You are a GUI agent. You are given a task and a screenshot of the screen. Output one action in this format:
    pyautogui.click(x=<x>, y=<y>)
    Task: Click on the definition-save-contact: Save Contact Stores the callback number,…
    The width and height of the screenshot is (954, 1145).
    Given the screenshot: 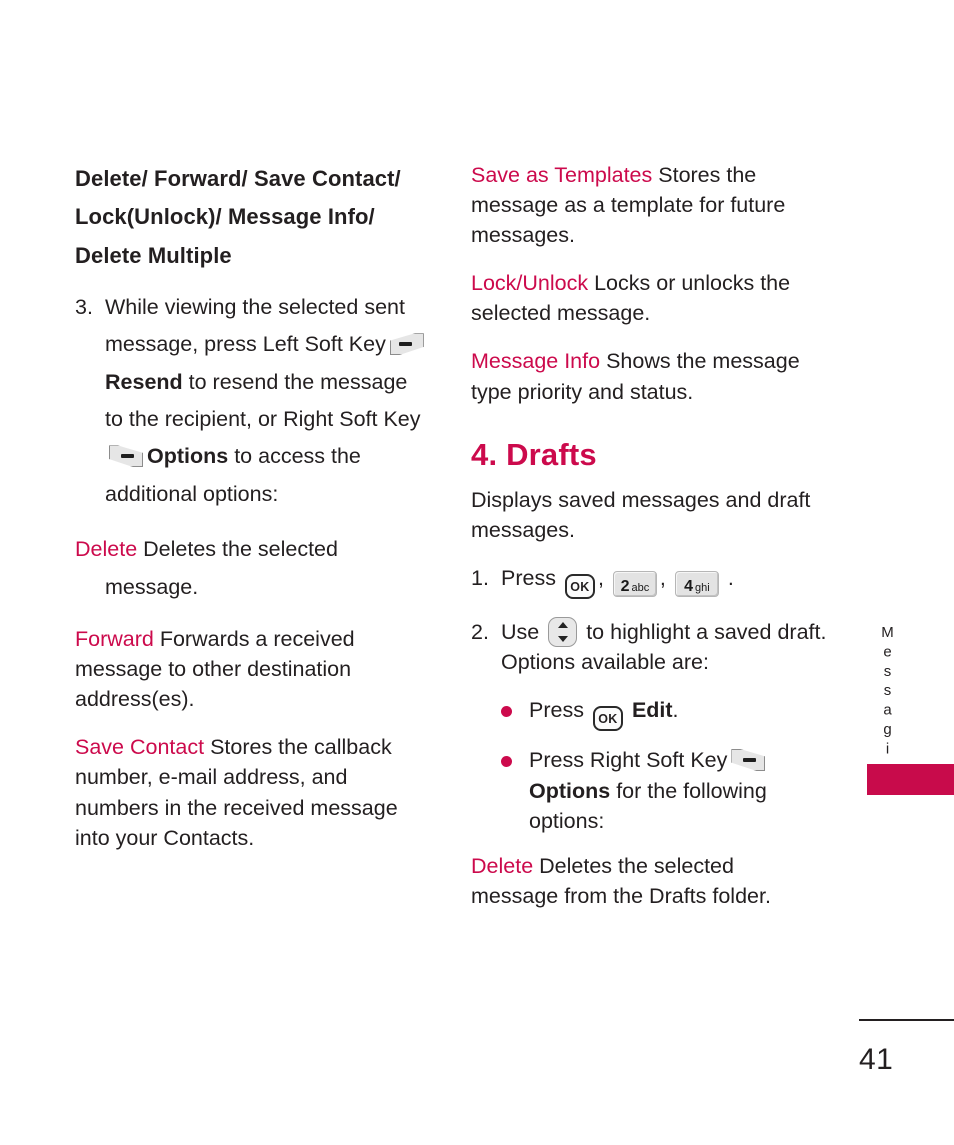 What is the action you would take?
    pyautogui.click(x=253, y=792)
    